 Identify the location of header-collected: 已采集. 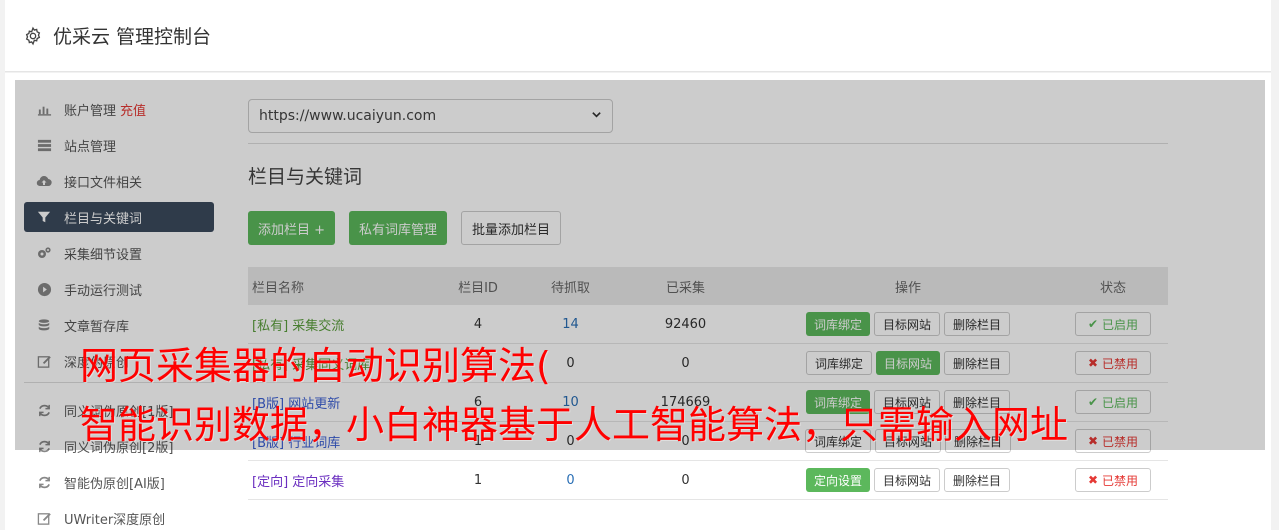
(685, 288).